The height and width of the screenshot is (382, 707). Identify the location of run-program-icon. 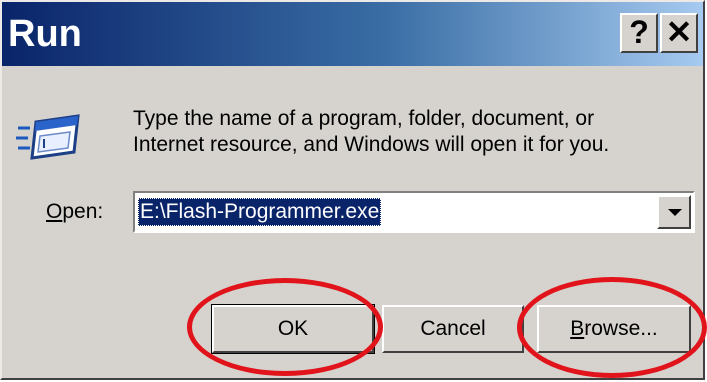
(48, 137).